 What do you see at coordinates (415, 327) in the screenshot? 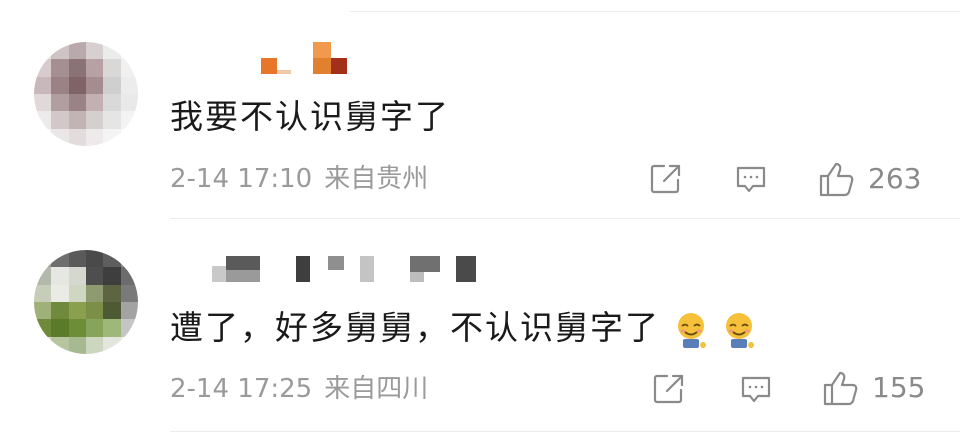
I see `comment-text-content: 遭了，好多舅舅，不认识舅字了` at bounding box center [415, 327].